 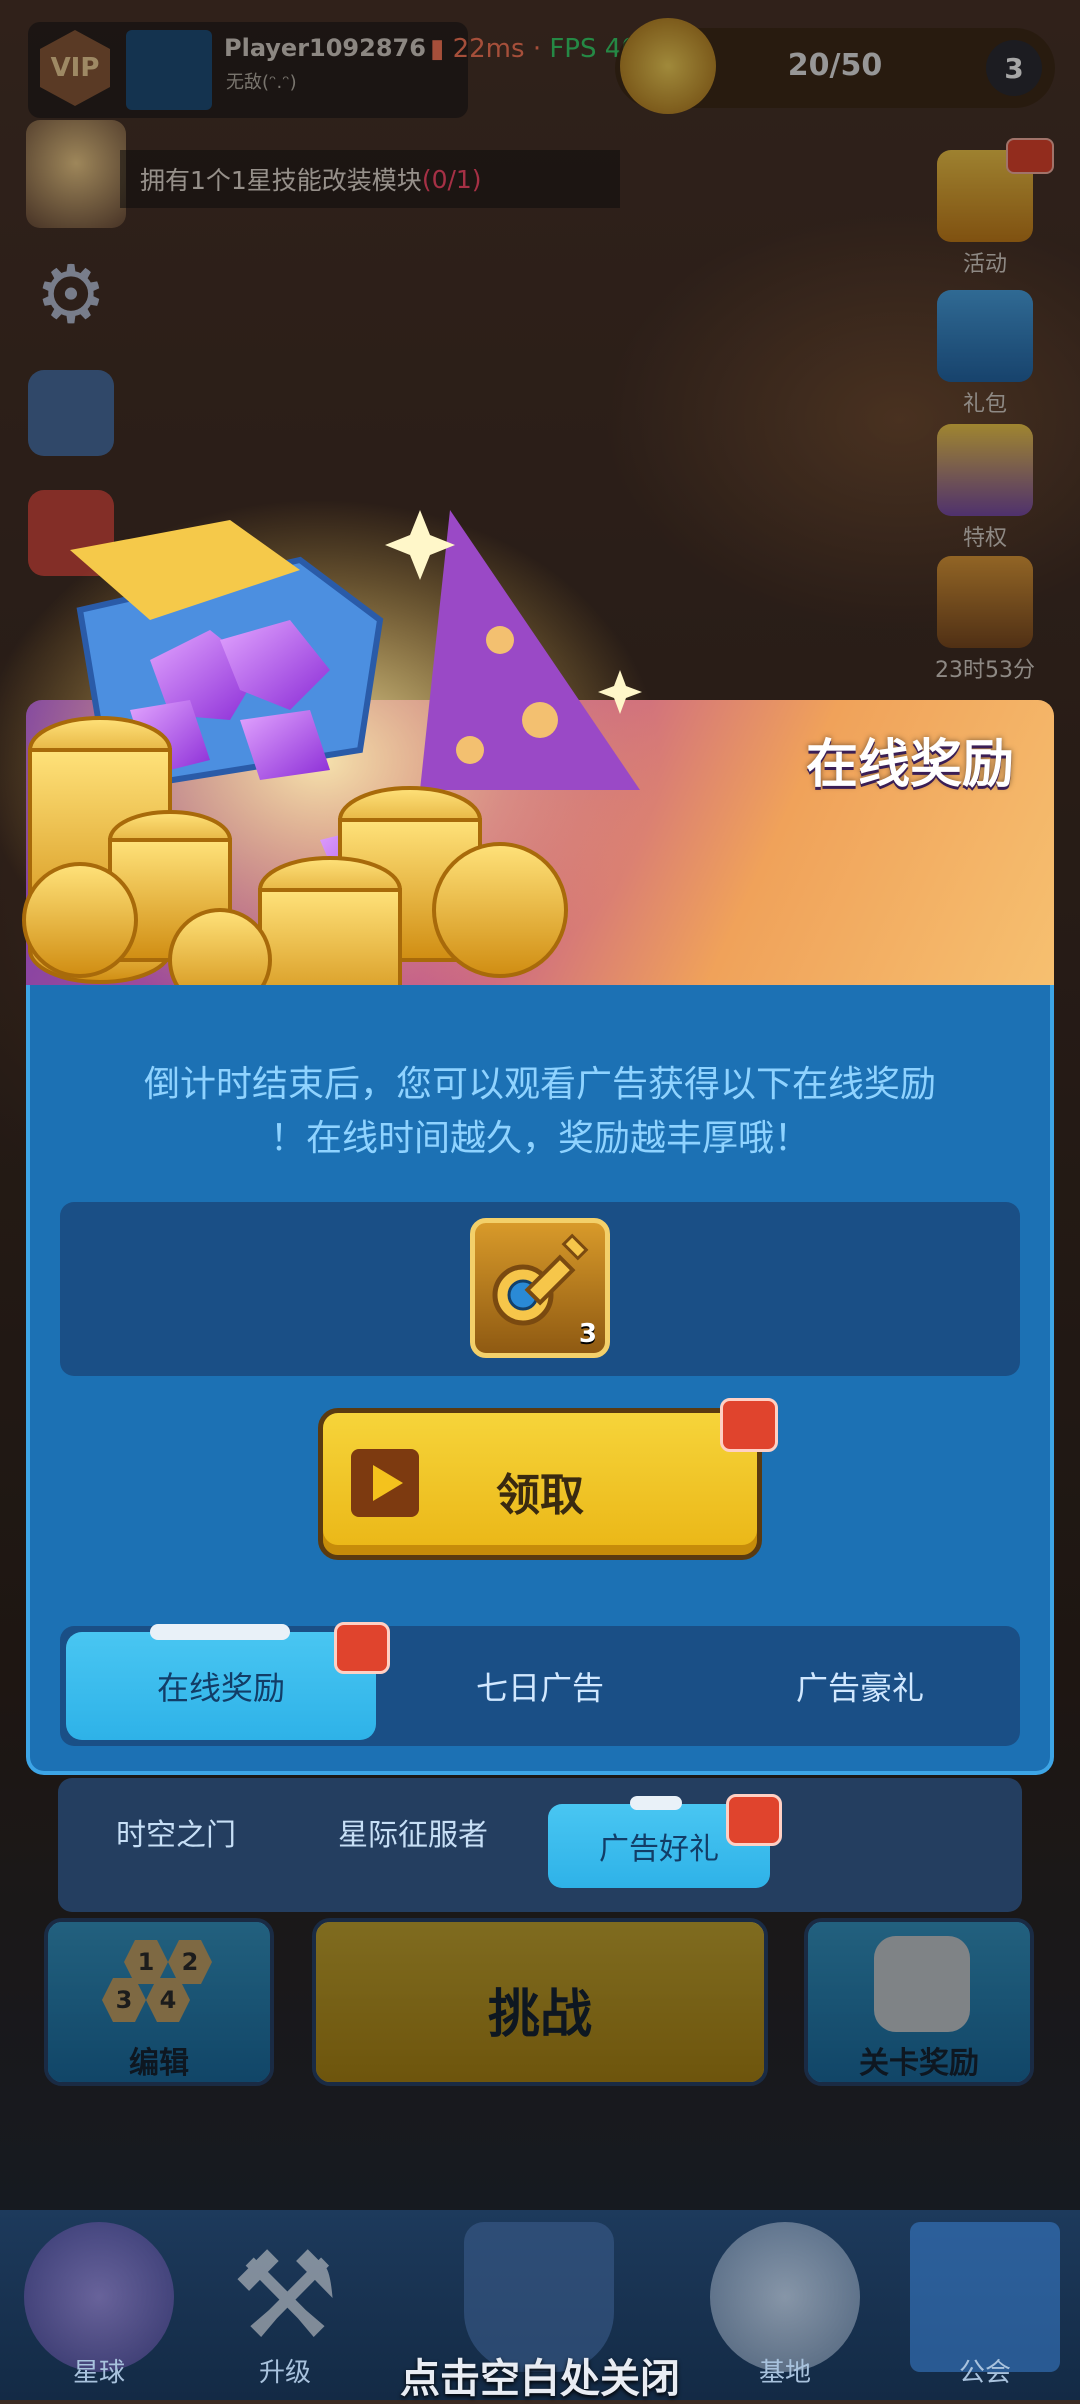 I want to click on tab-online-reward: 在线奖励, so click(x=221, y=1686).